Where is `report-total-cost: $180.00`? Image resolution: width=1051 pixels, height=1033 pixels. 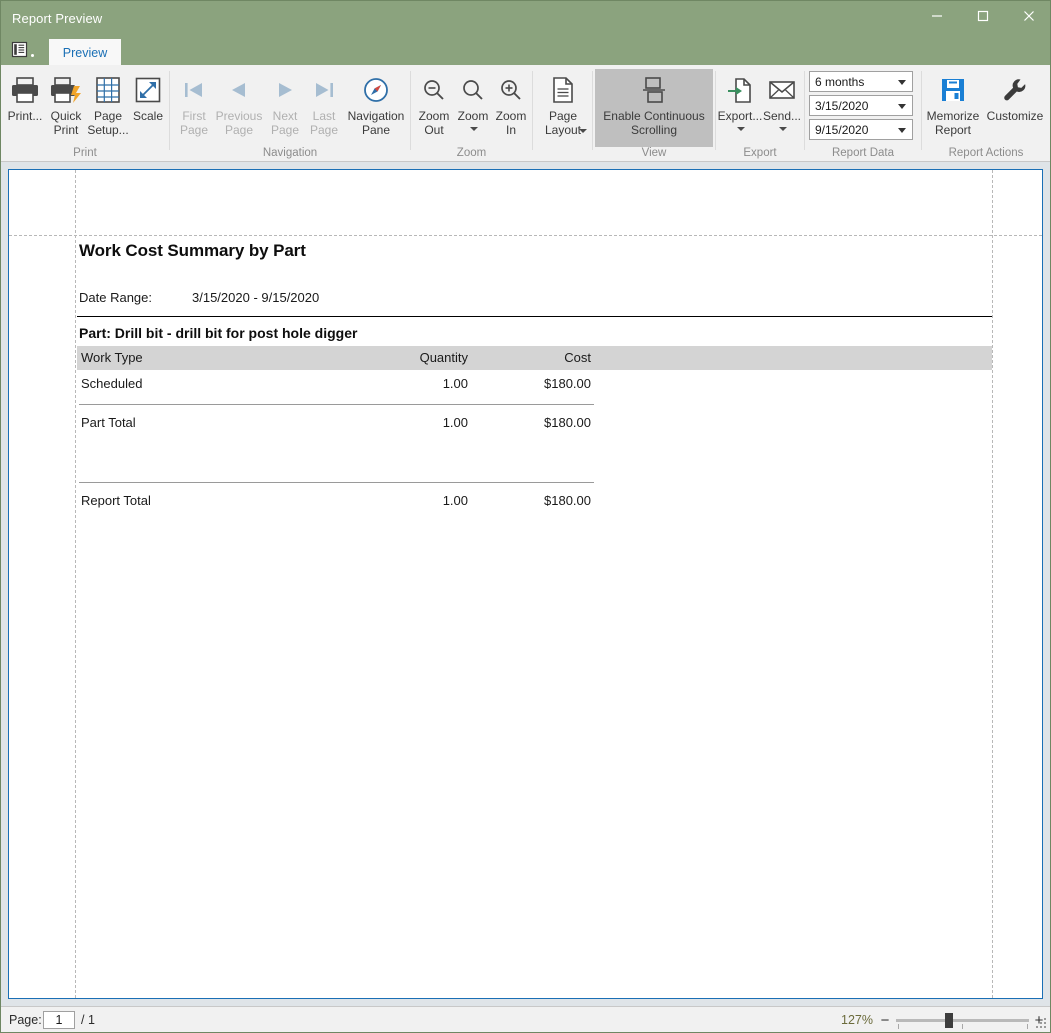 report-total-cost: $180.00 is located at coordinates (567, 500).